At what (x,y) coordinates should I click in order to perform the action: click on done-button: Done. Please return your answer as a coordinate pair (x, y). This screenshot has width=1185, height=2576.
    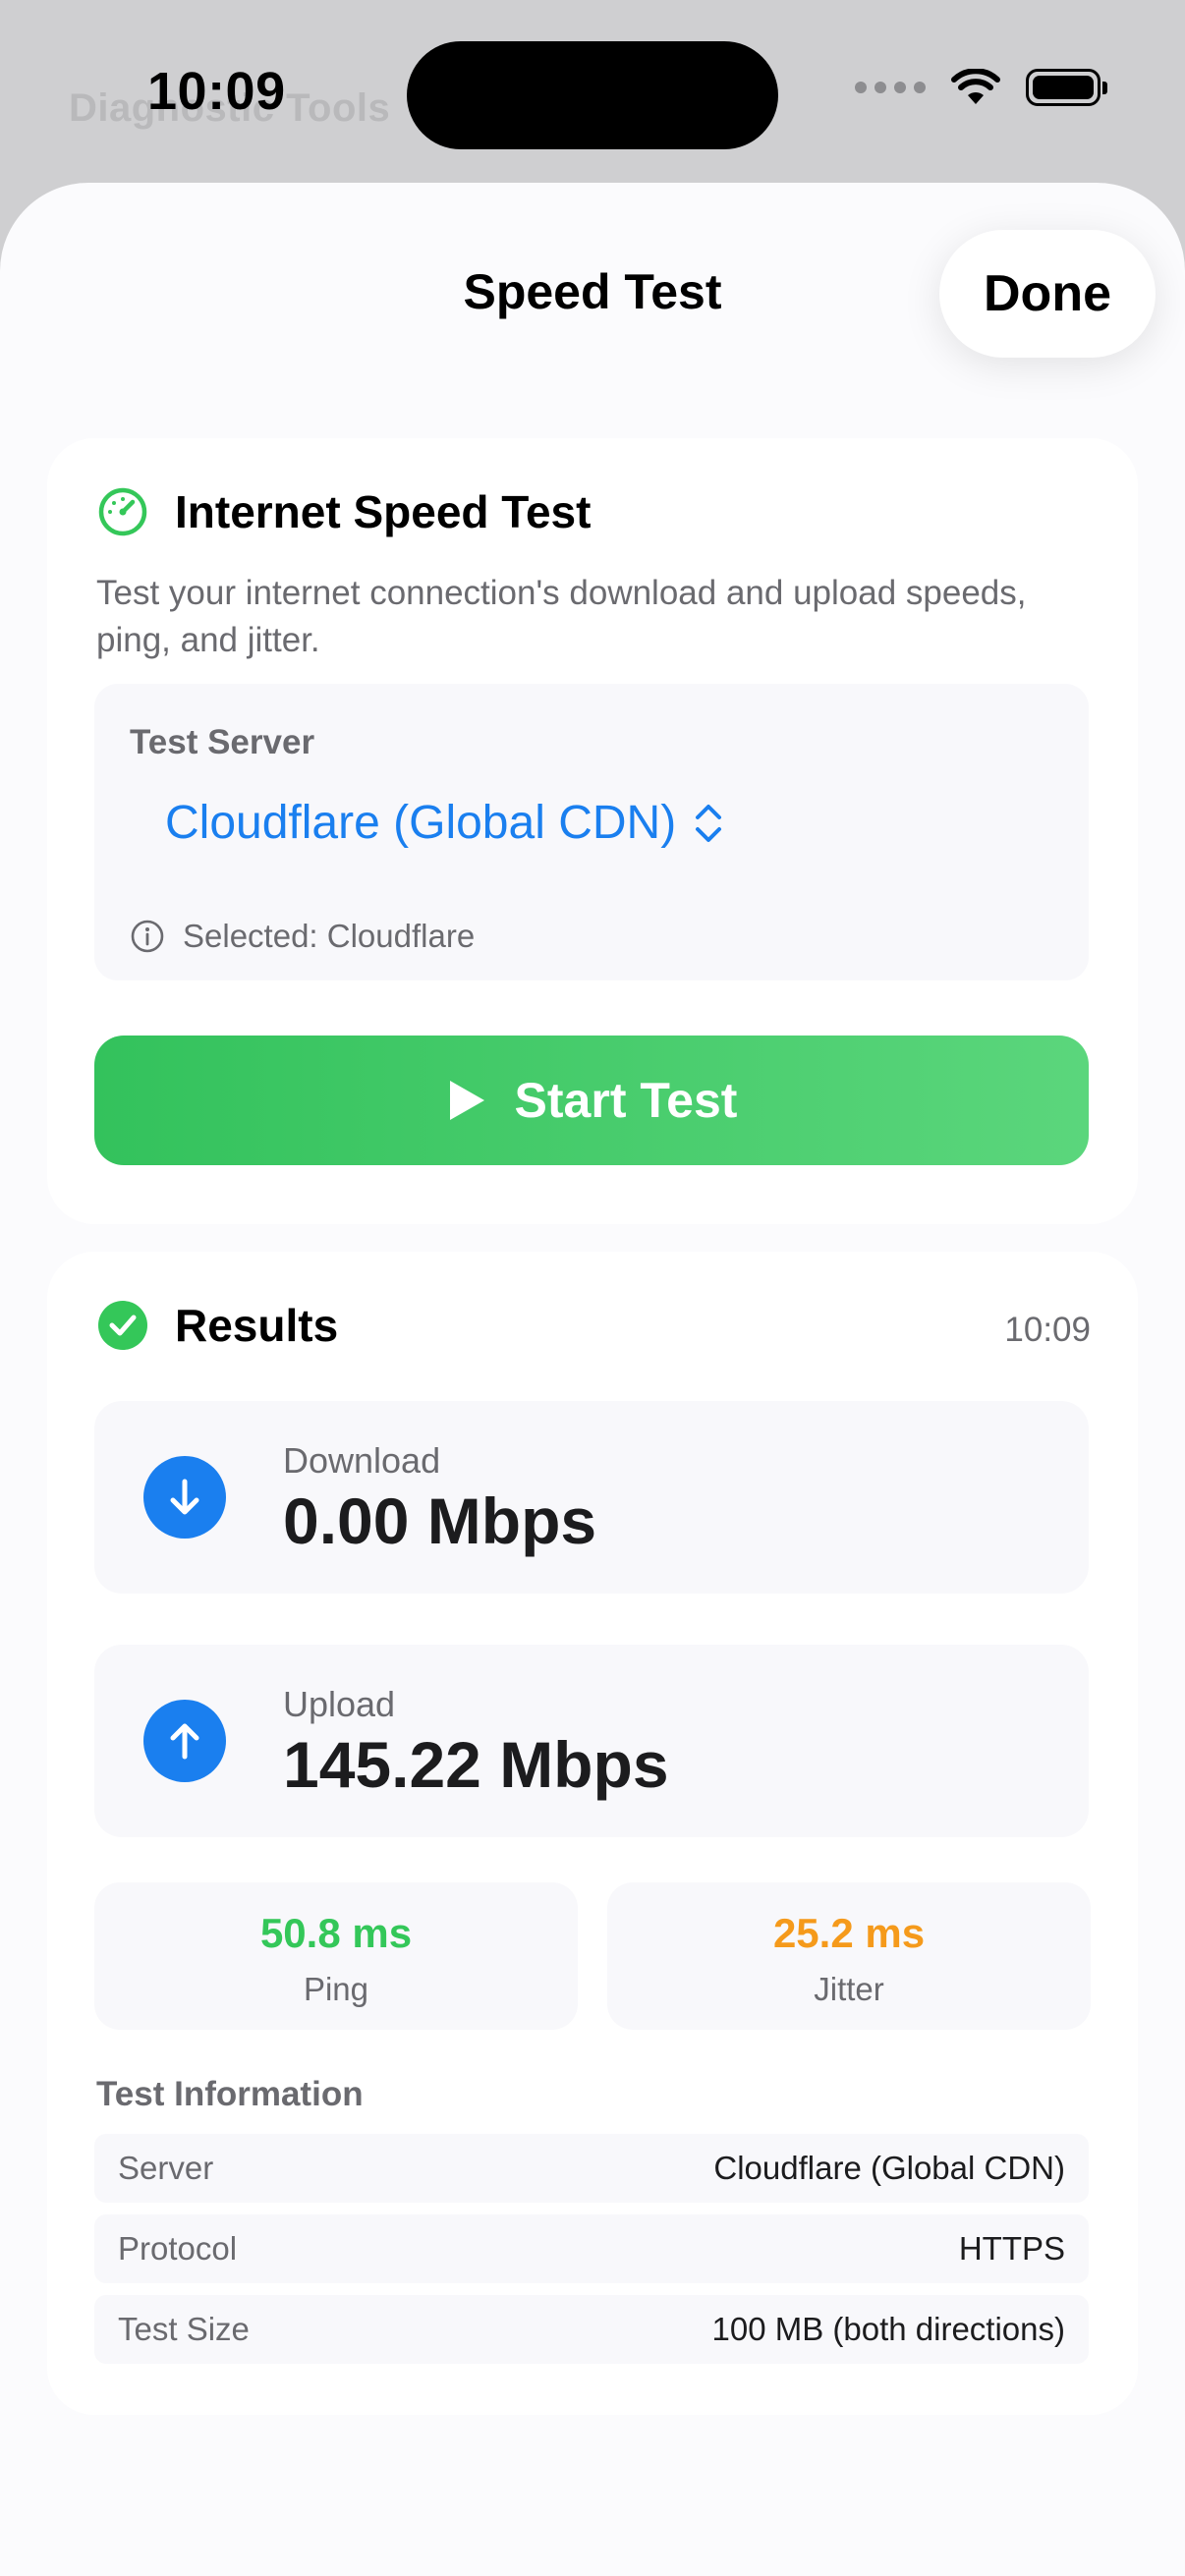
    Looking at the image, I should click on (1048, 294).